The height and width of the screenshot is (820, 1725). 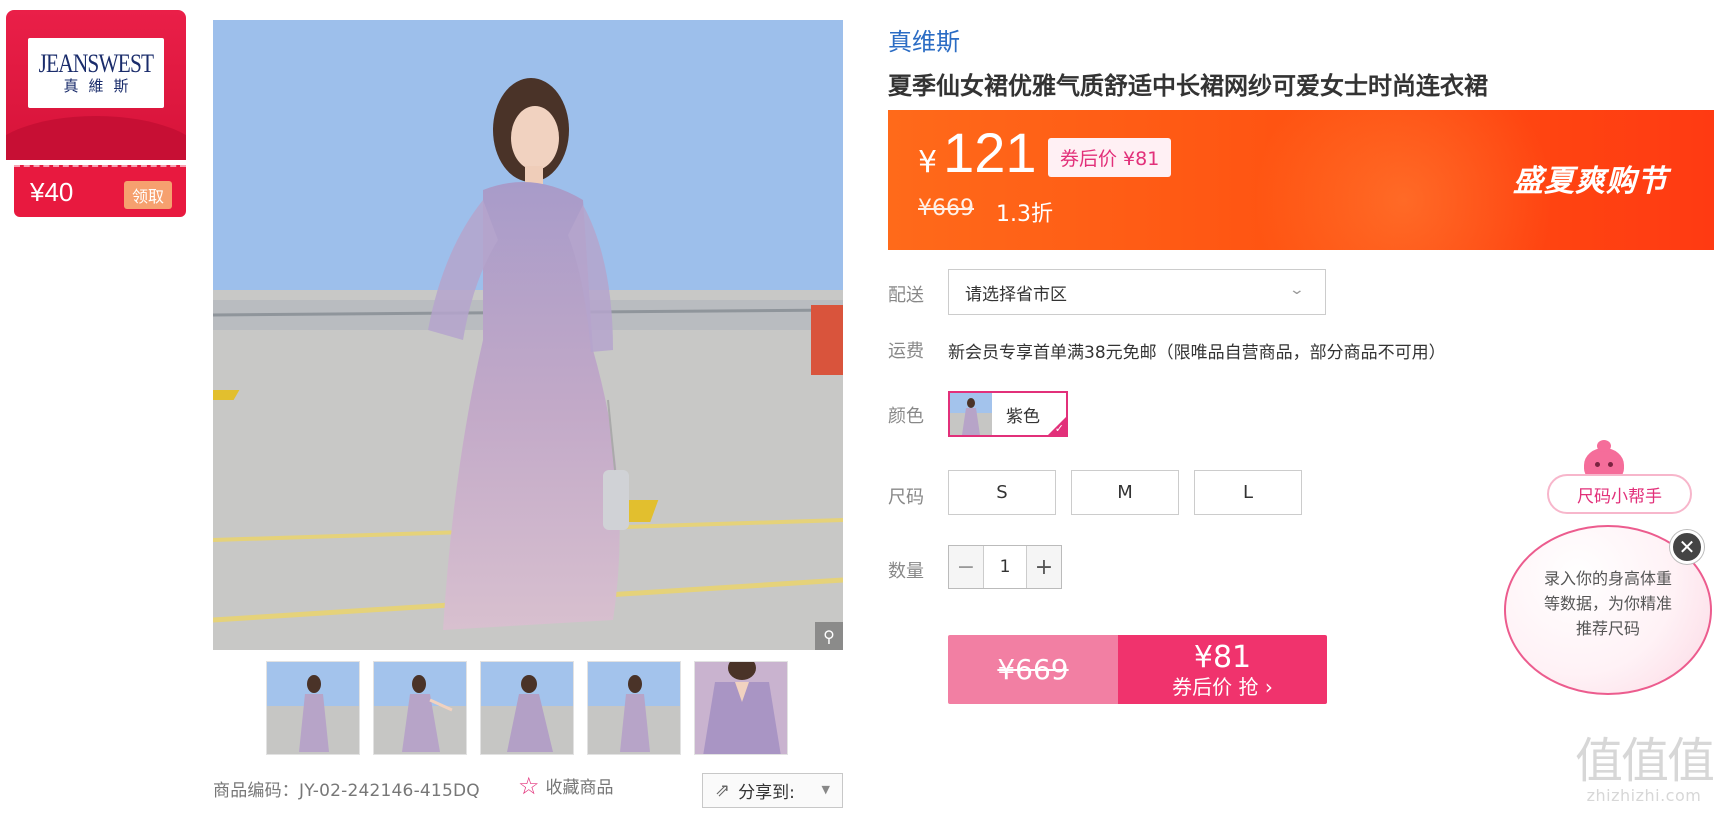 What do you see at coordinates (529, 785) in the screenshot?
I see `star-icon: ☆` at bounding box center [529, 785].